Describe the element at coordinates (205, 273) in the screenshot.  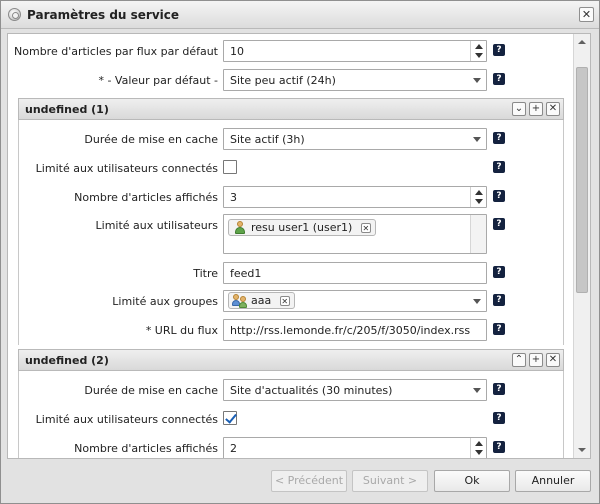
I see `title-label: Titre` at that location.